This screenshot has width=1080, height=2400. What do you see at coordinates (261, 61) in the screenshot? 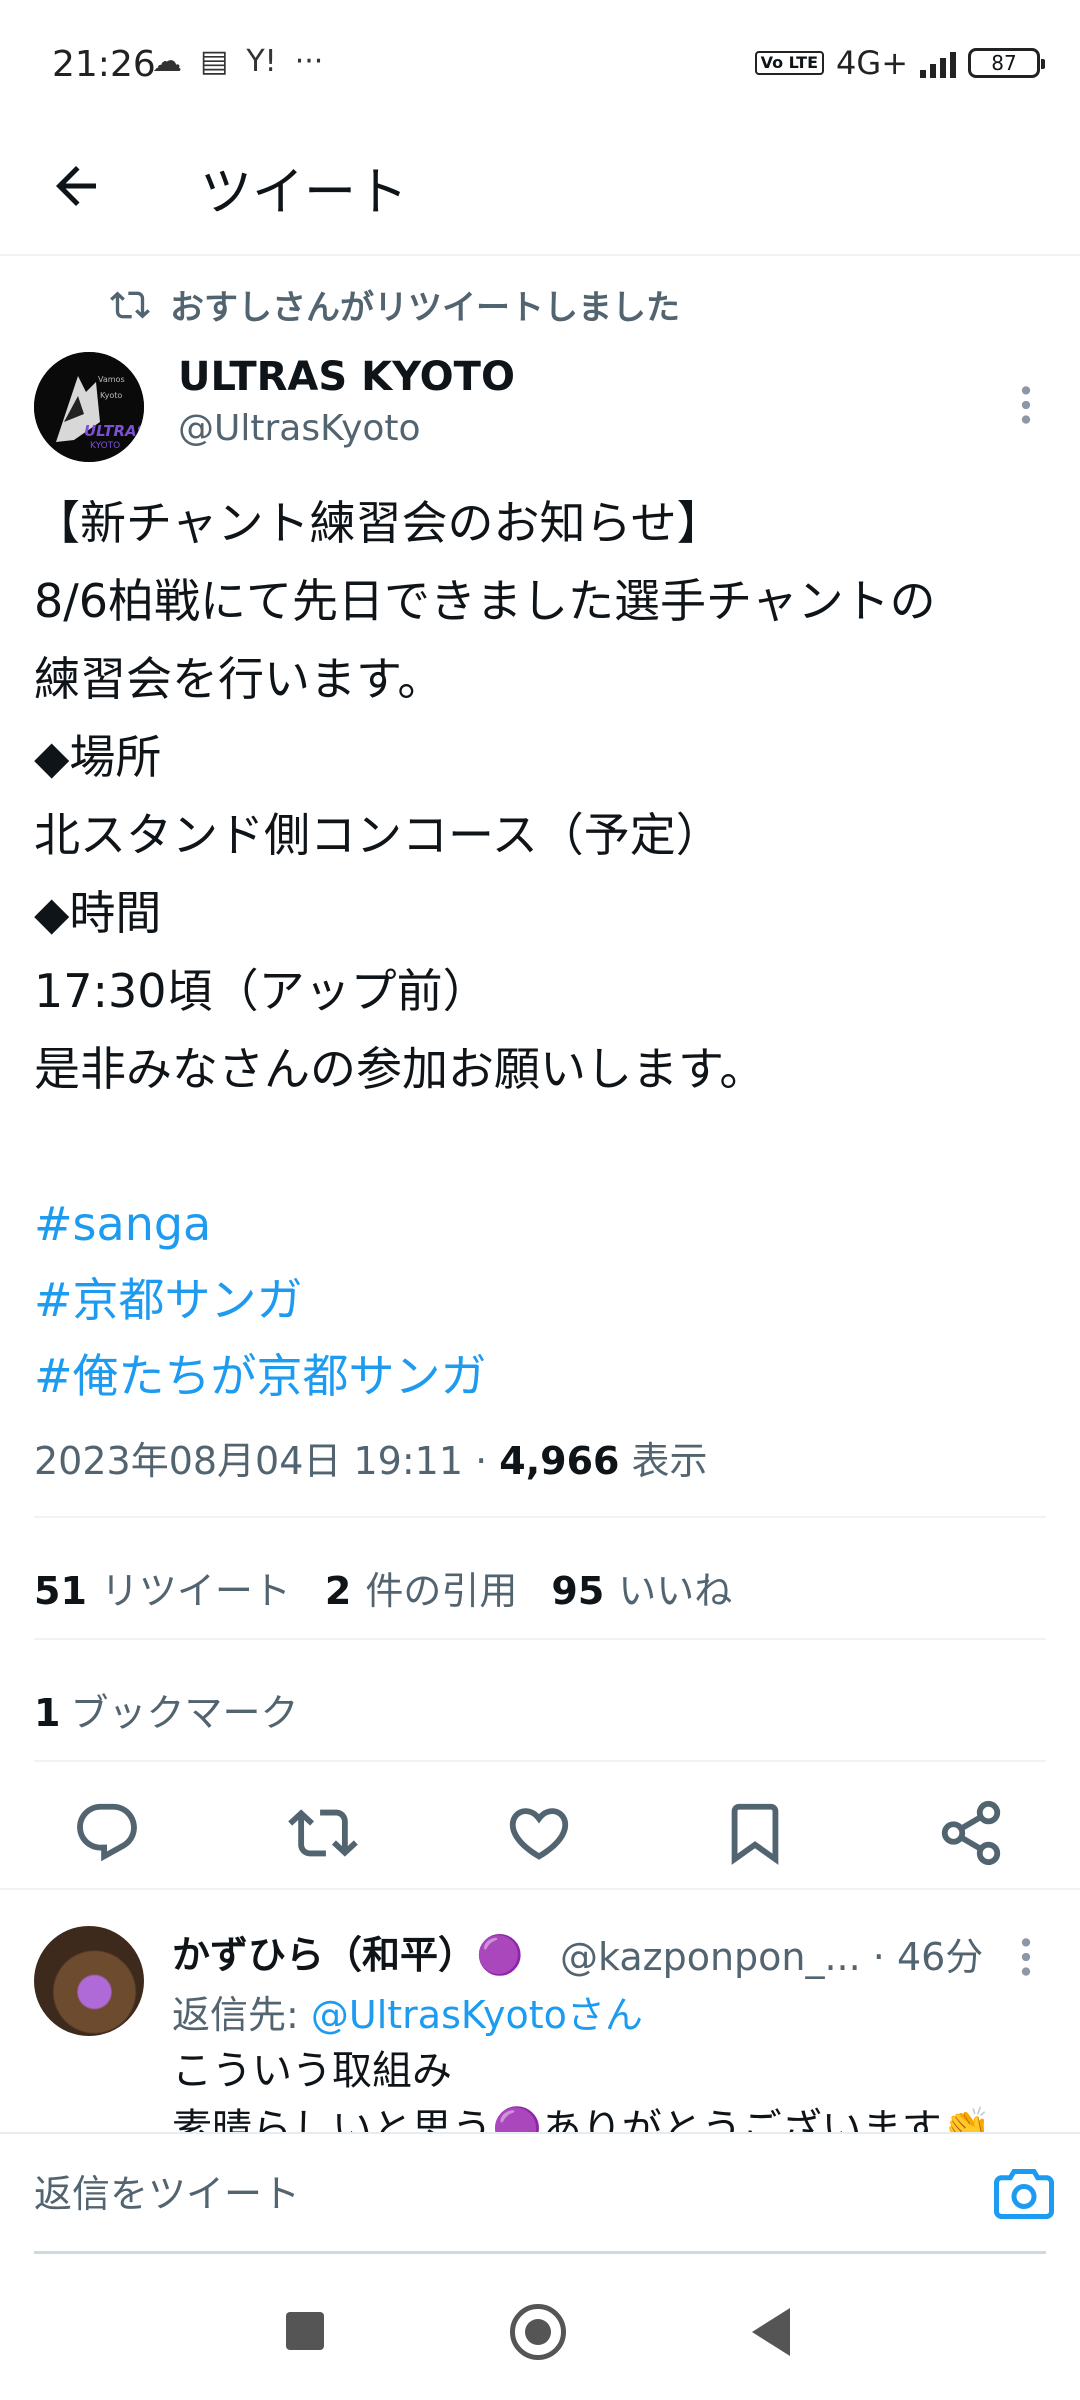
I see `yahoo-icon: Y!` at bounding box center [261, 61].